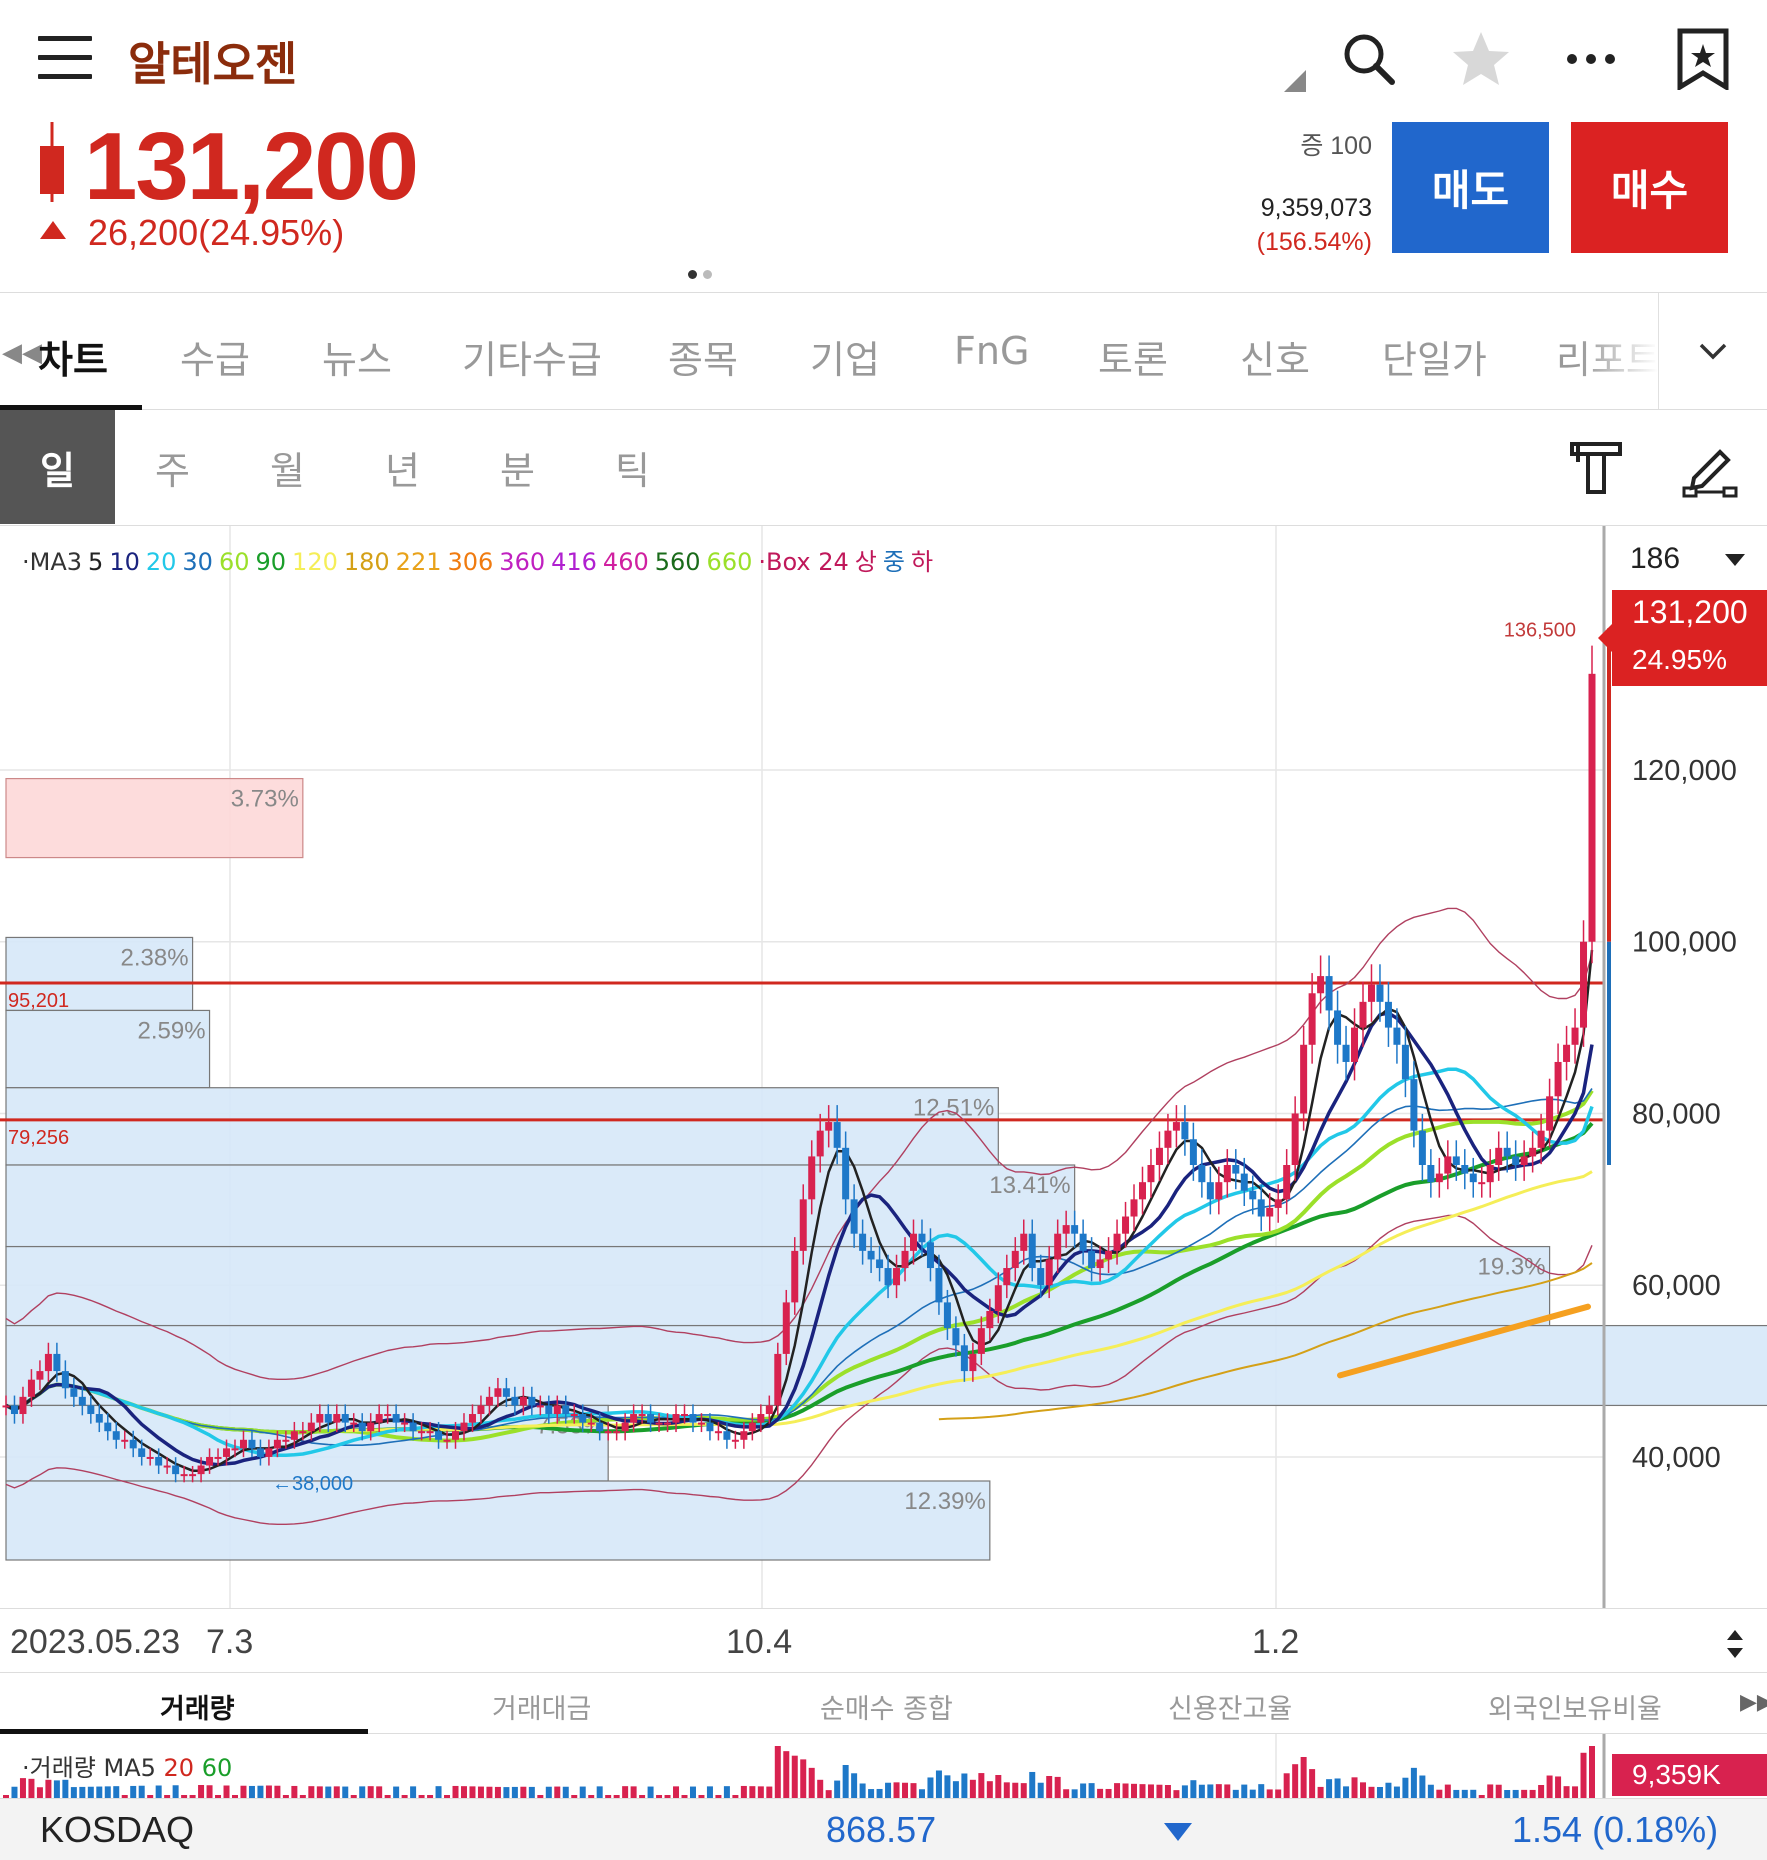 This screenshot has height=1860, width=1767. I want to click on price-box-label: 13.41%, so click(1029, 1185).